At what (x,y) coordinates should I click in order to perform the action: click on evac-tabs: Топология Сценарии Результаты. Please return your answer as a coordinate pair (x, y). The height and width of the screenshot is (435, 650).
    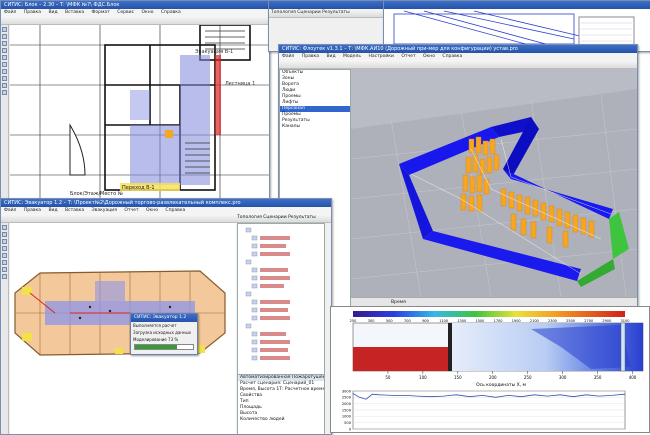
    Looking at the image, I should click on (284, 218).